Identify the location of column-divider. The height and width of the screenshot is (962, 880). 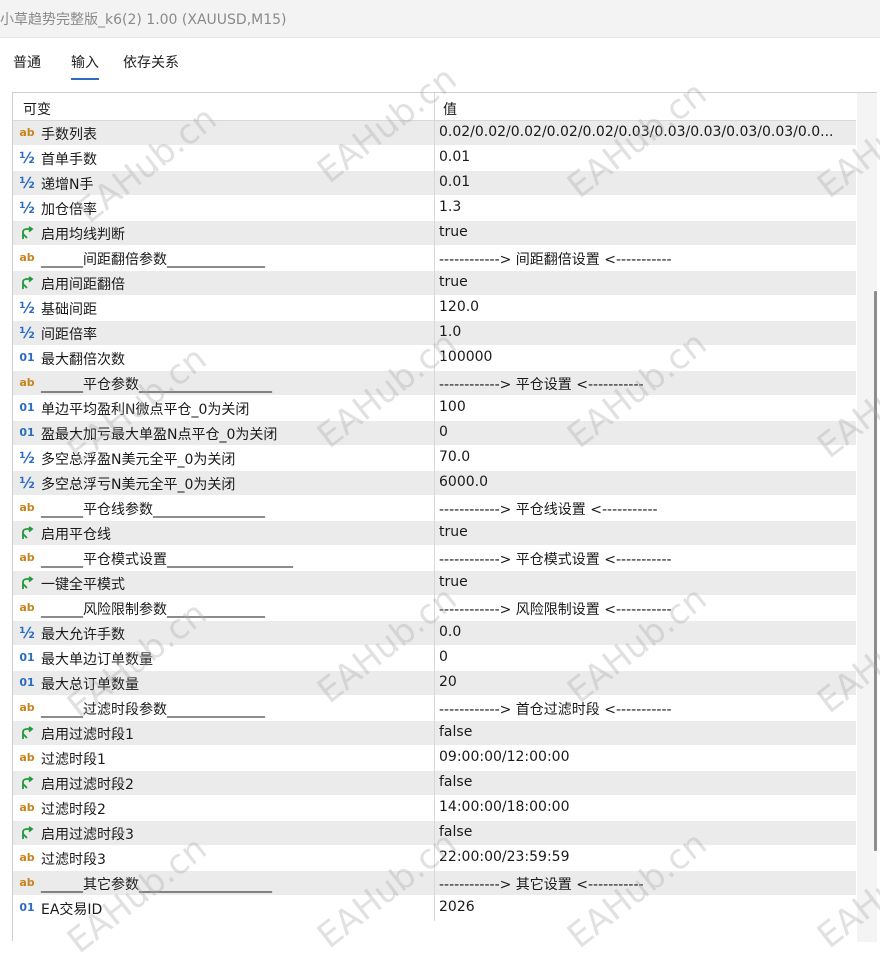
(434, 107).